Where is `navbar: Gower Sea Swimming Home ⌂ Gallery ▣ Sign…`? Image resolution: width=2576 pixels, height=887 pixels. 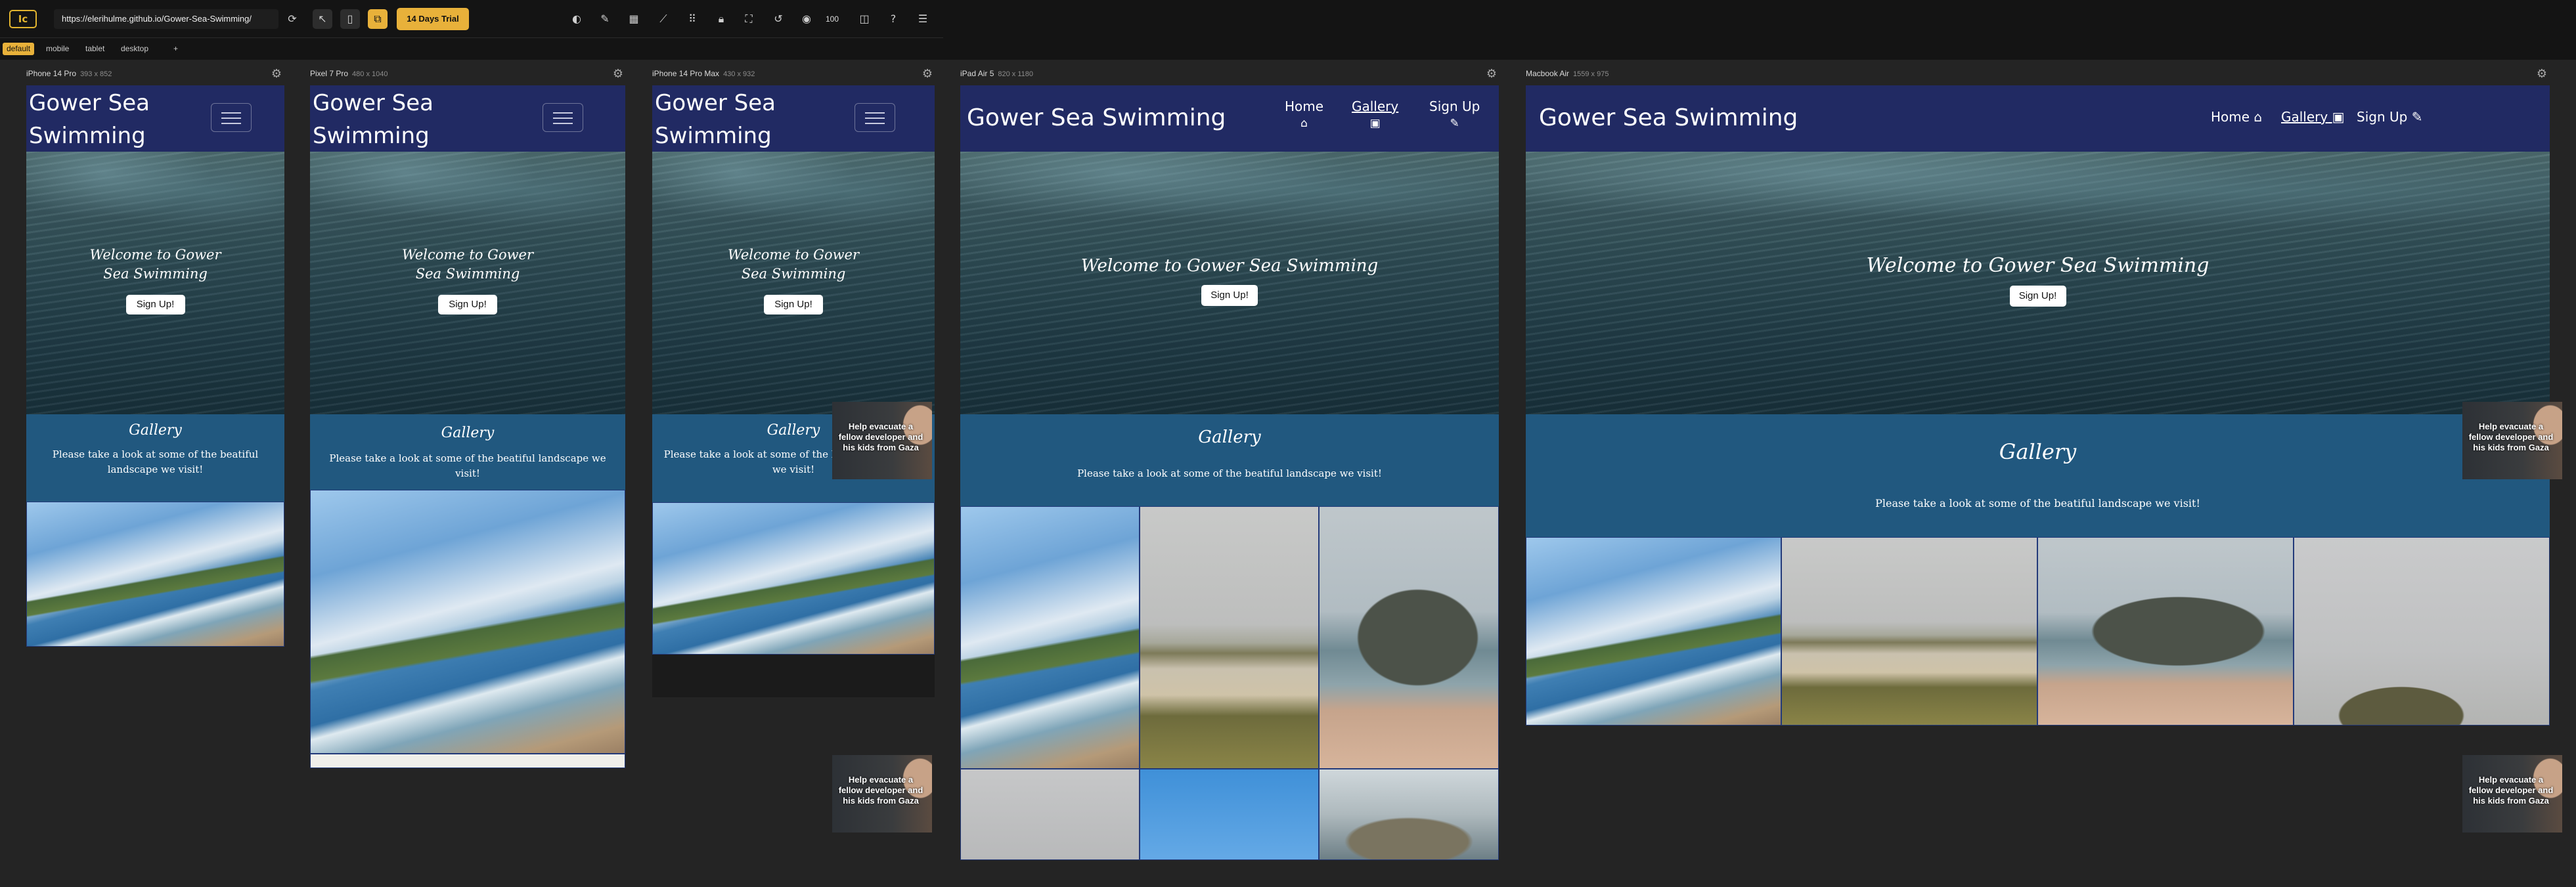 navbar: Gower Sea Swimming Home ⌂ Gallery ▣ Sign… is located at coordinates (2038, 118).